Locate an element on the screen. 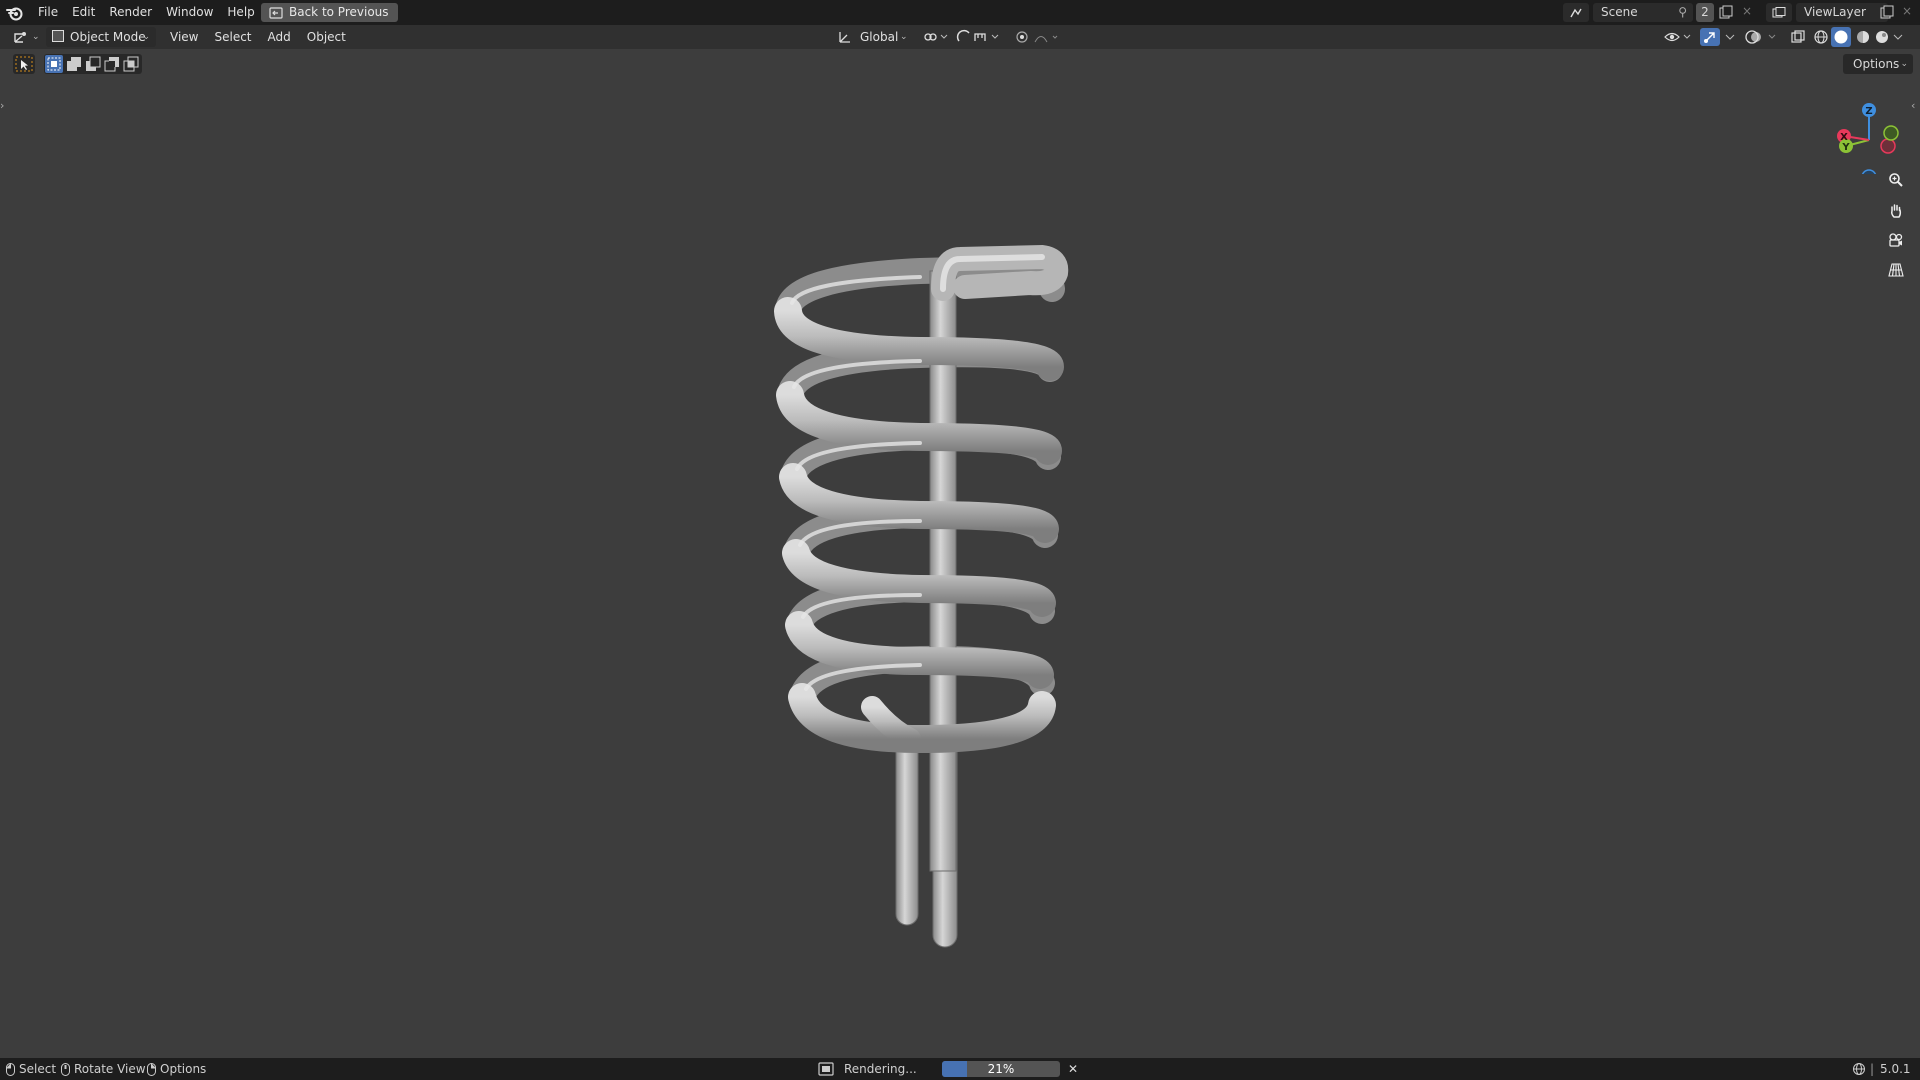 The height and width of the screenshot is (1080, 1920). selection-intersect-icon is located at coordinates (131, 64).